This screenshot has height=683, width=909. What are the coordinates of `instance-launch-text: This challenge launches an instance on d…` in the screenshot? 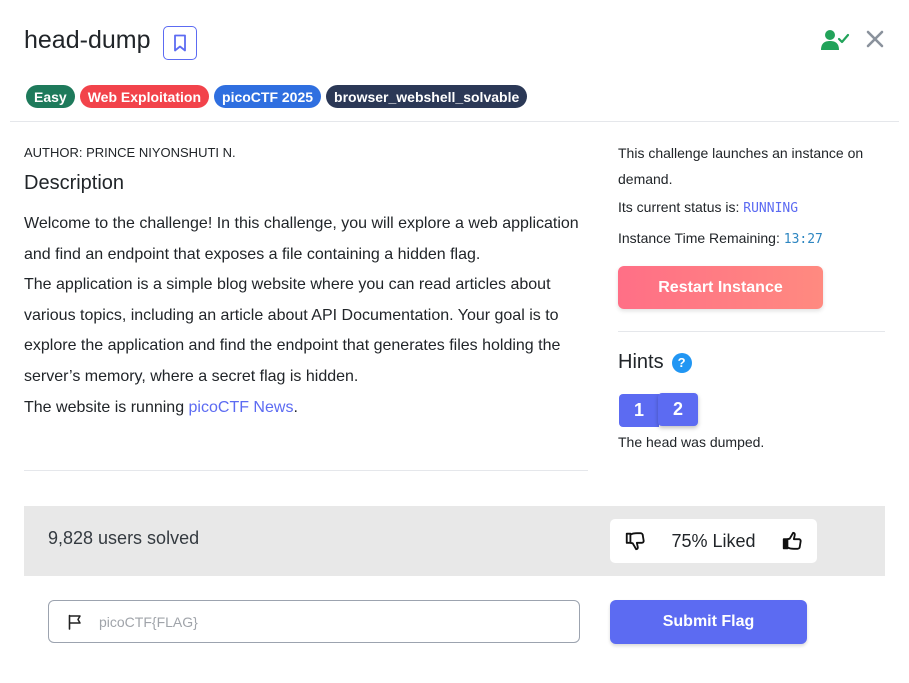 It's located at (741, 166).